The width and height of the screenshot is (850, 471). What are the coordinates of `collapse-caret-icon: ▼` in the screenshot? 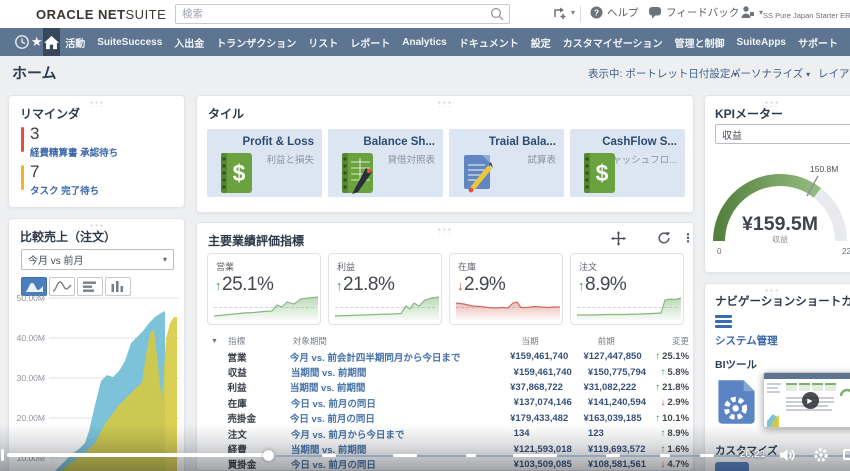 It's located at (217, 341).